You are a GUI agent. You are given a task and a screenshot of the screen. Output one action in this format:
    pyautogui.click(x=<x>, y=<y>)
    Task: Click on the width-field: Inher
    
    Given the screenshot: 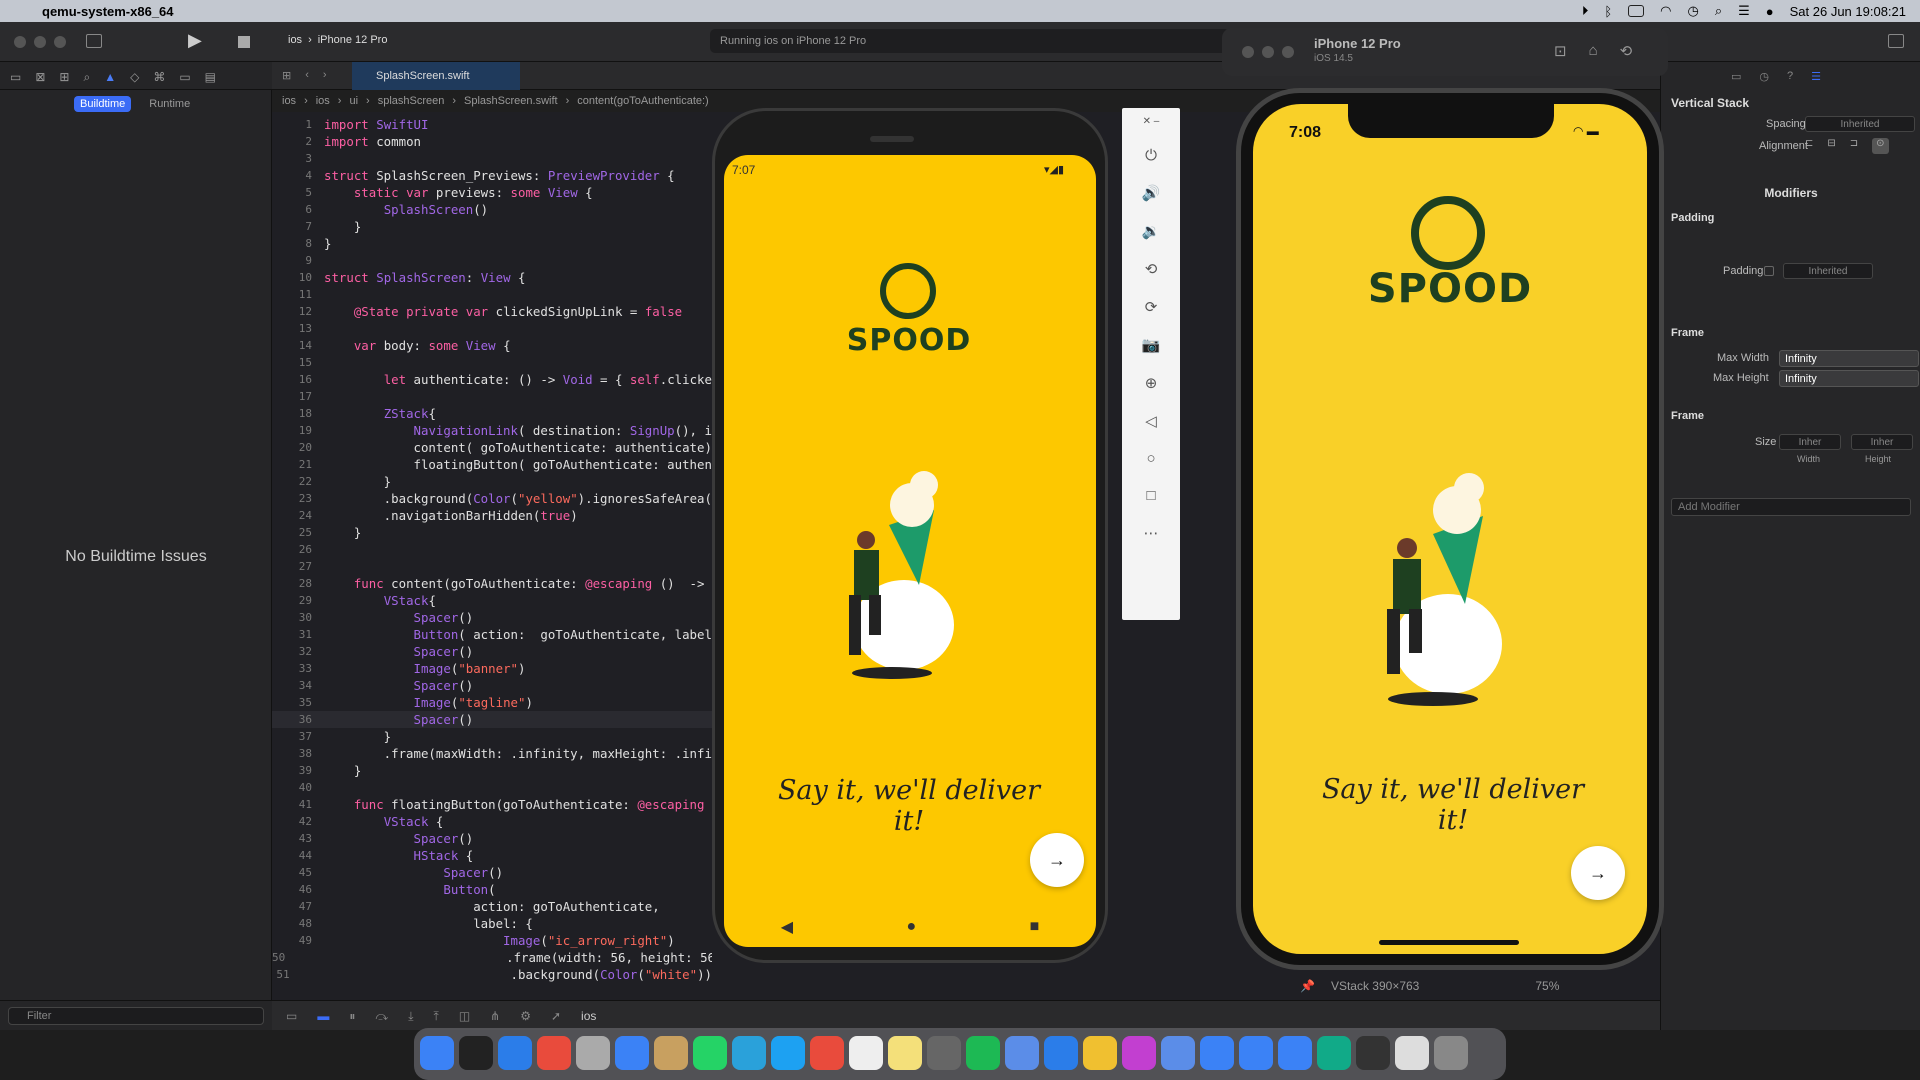 What is the action you would take?
    pyautogui.click(x=1810, y=442)
    